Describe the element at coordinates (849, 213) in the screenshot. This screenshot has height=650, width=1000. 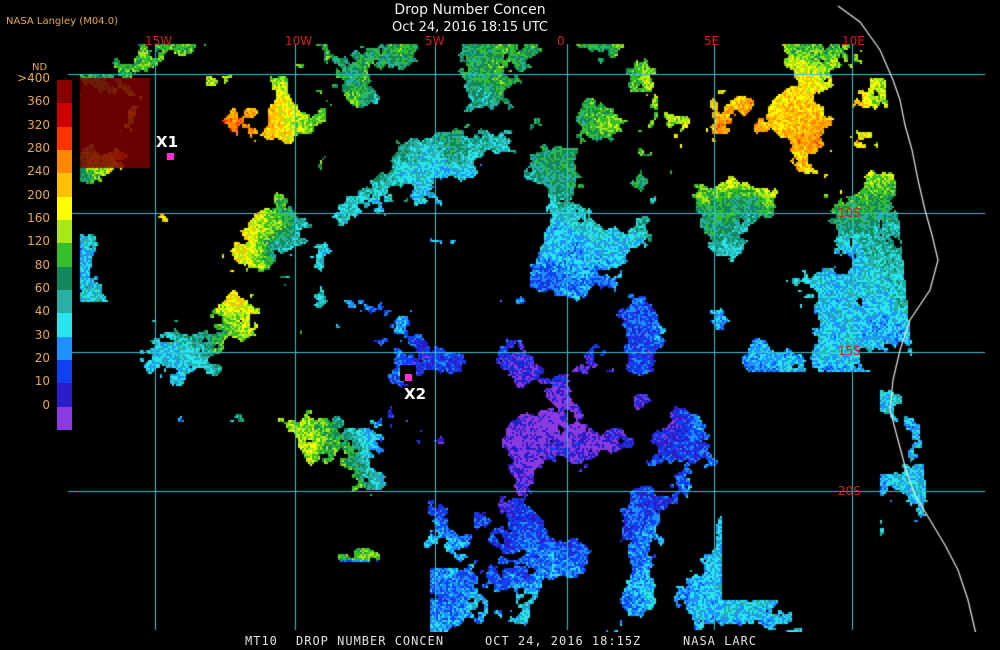
I see `latitude-label: 10S` at that location.